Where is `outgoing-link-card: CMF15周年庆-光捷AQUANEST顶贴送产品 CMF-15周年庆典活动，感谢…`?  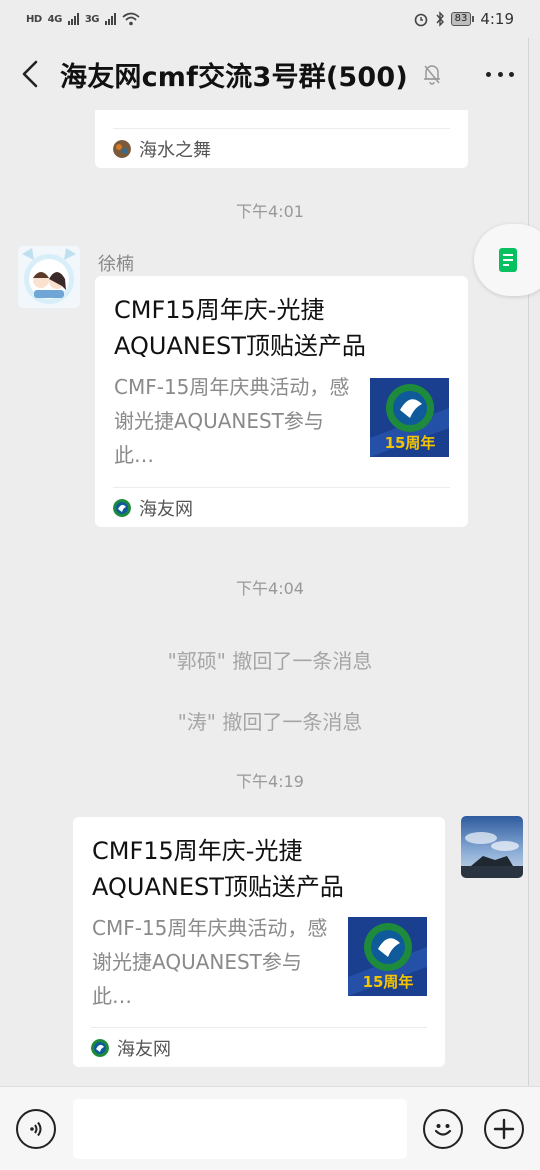 outgoing-link-card: CMF15周年庆-光捷AQUANEST顶贴送产品 CMF-15周年庆典活动，感谢… is located at coordinates (259, 942).